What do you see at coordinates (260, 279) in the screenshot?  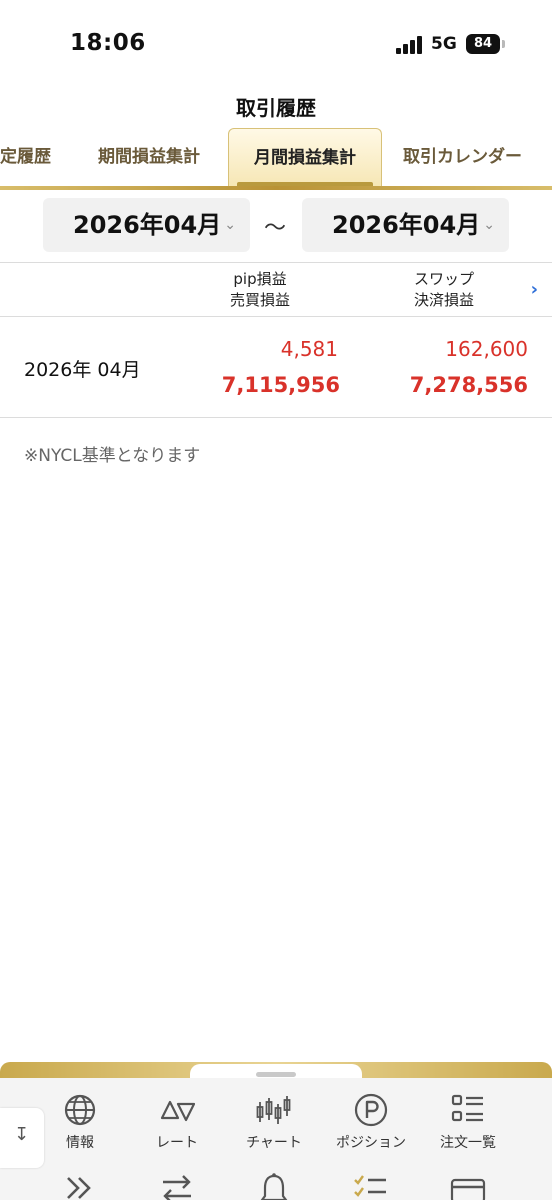 I see `col-pip-label: pip損益` at bounding box center [260, 279].